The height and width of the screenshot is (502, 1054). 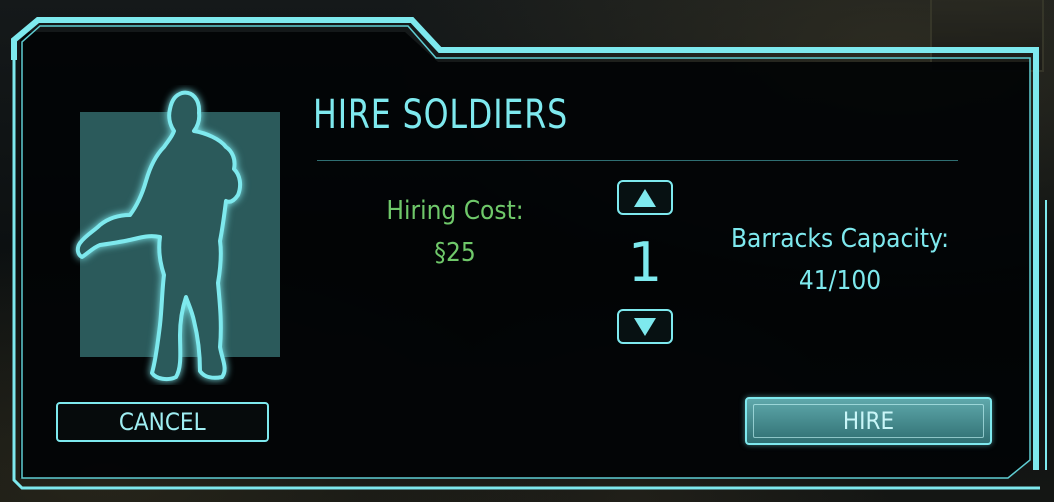 I want to click on quantity-decrease-button, so click(x=645, y=326).